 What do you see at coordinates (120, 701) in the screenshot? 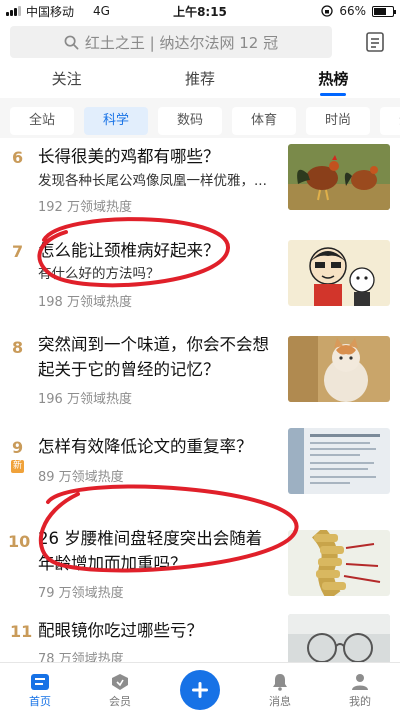
I see `nav-member-label: 会员` at bounding box center [120, 701].